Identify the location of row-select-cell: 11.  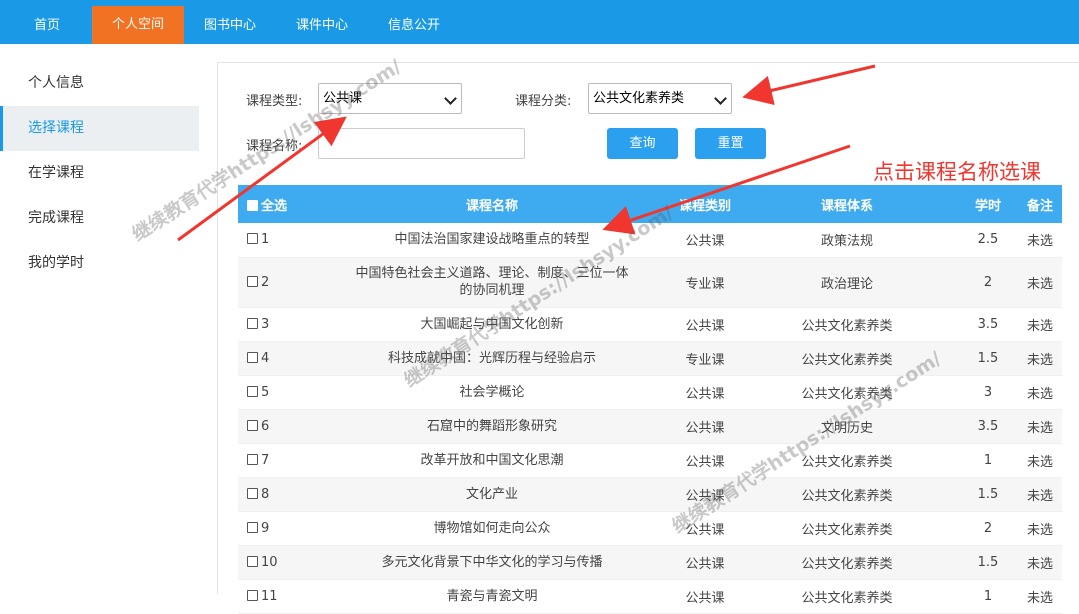
(274, 596).